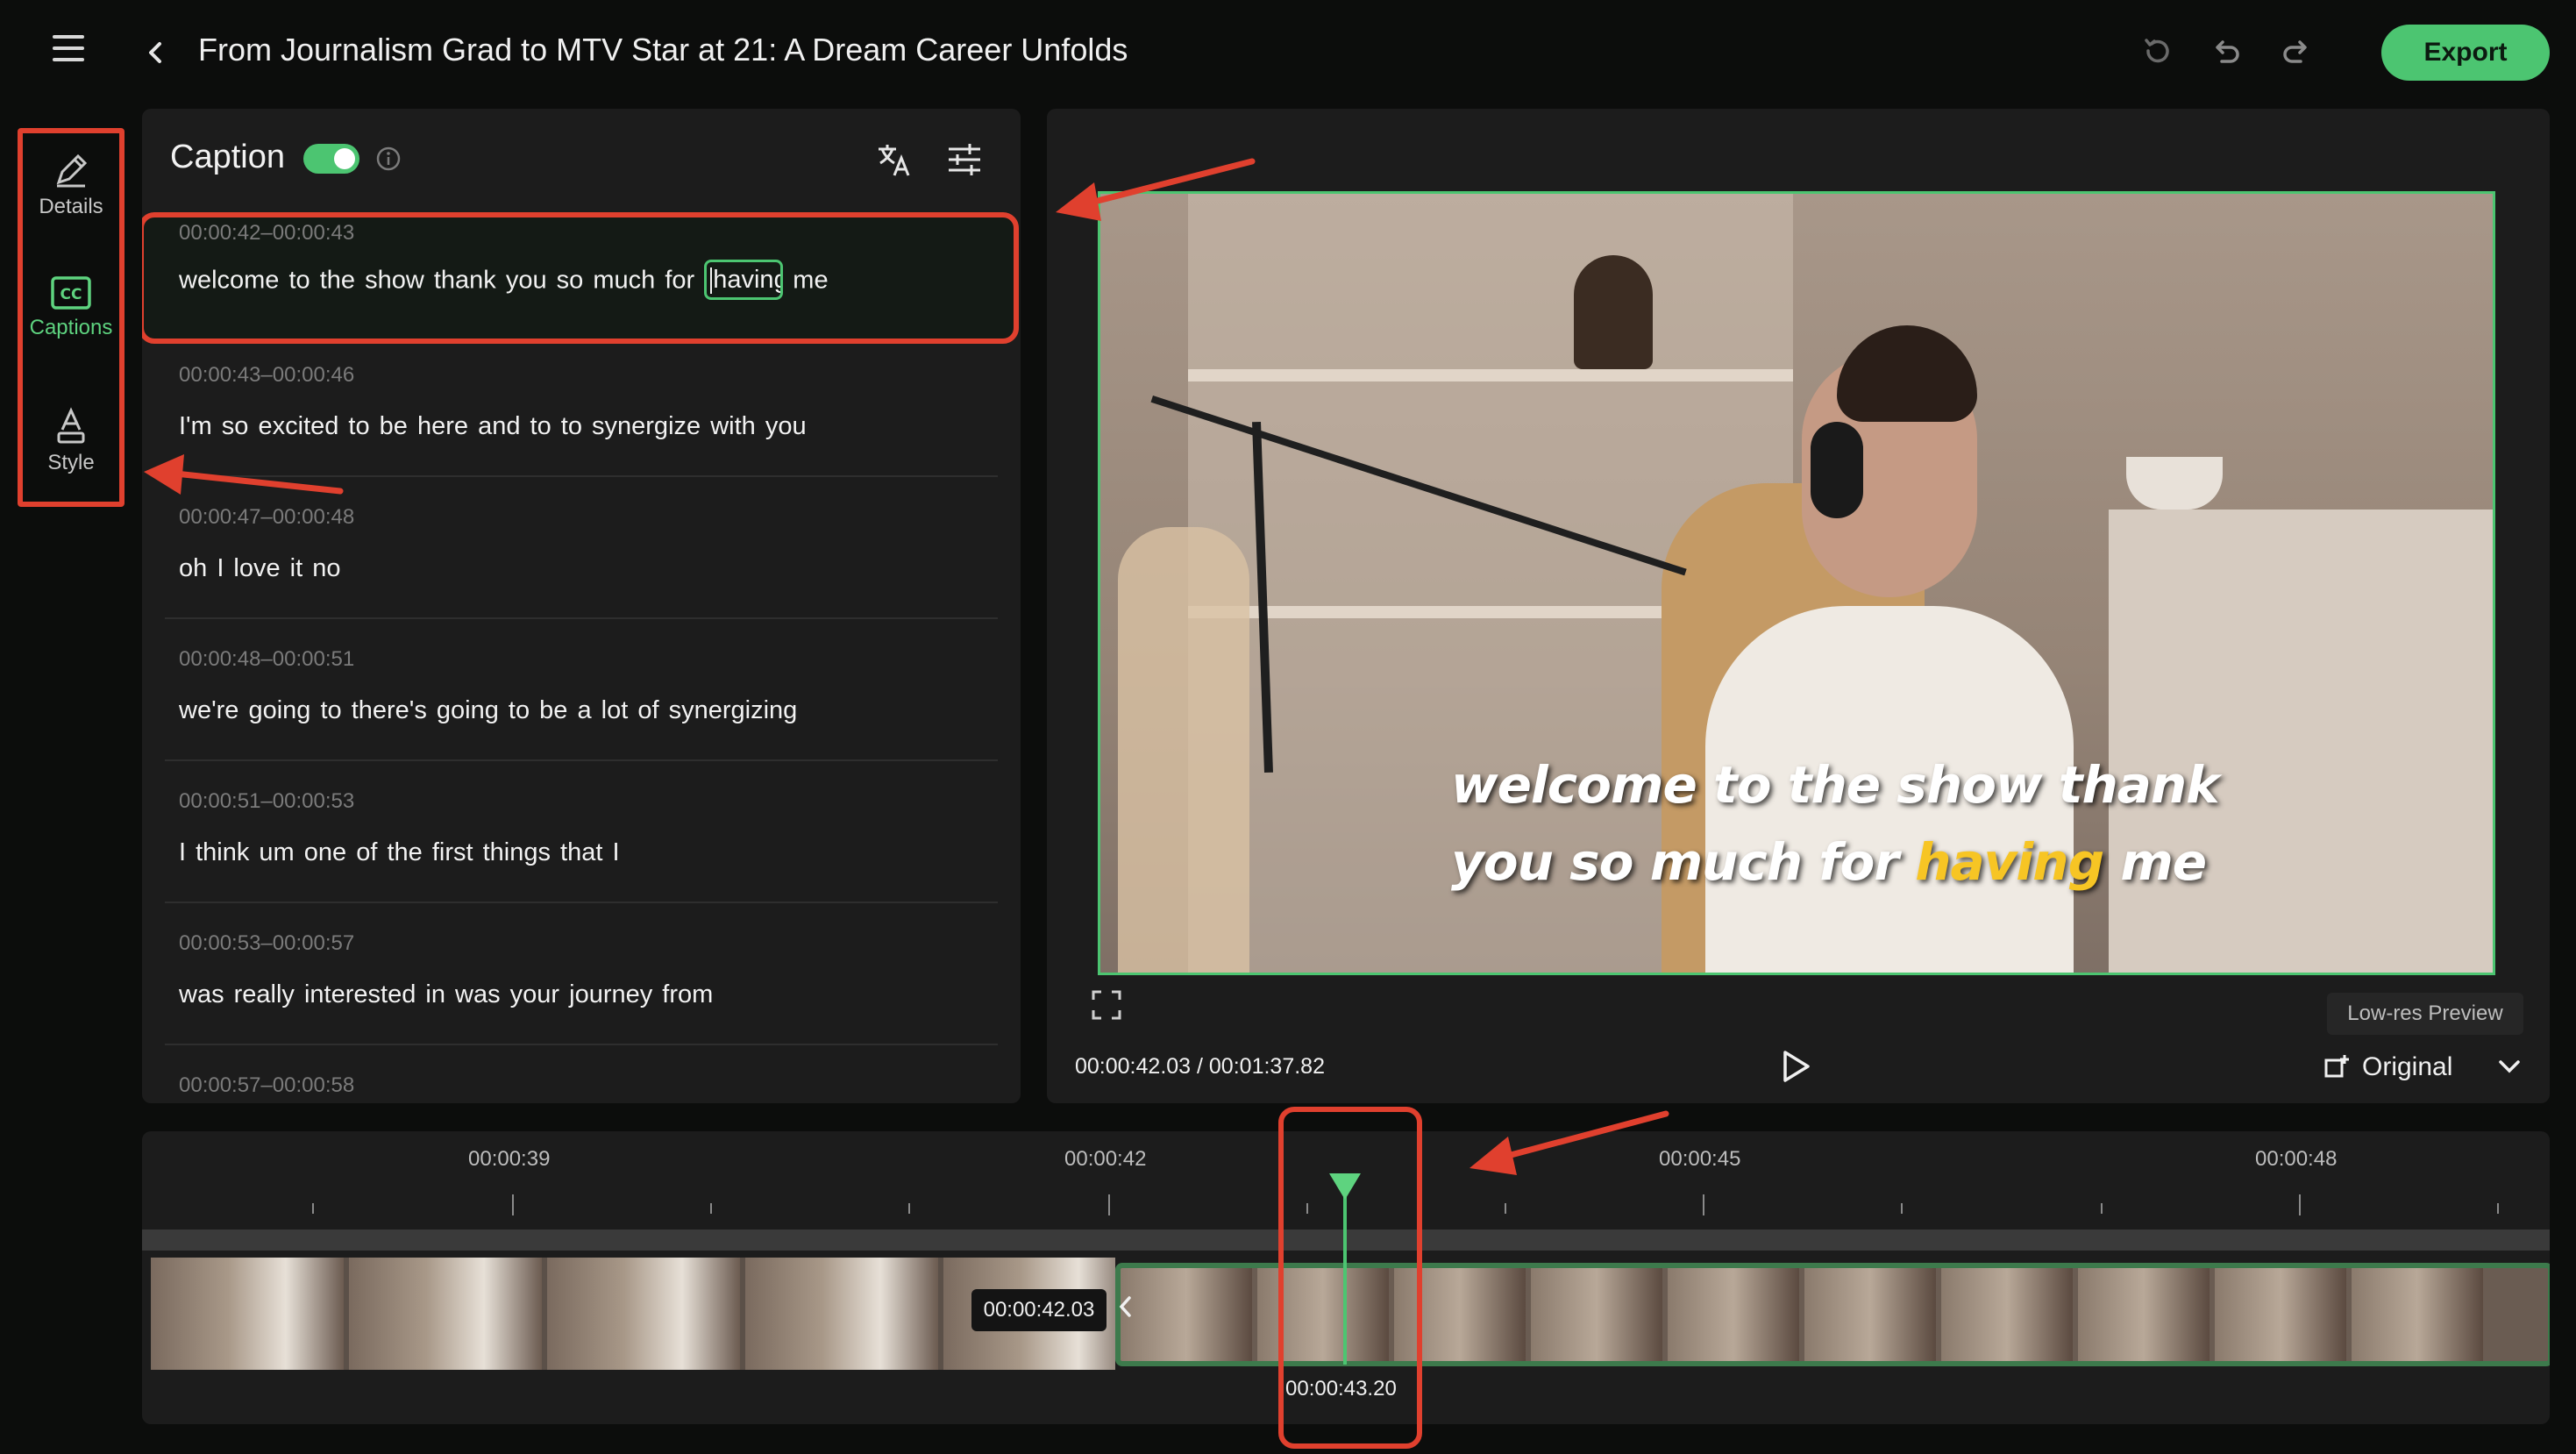  I want to click on playback-timecode: 00:00:42.03 / 00:01:37.82, so click(1200, 1066).